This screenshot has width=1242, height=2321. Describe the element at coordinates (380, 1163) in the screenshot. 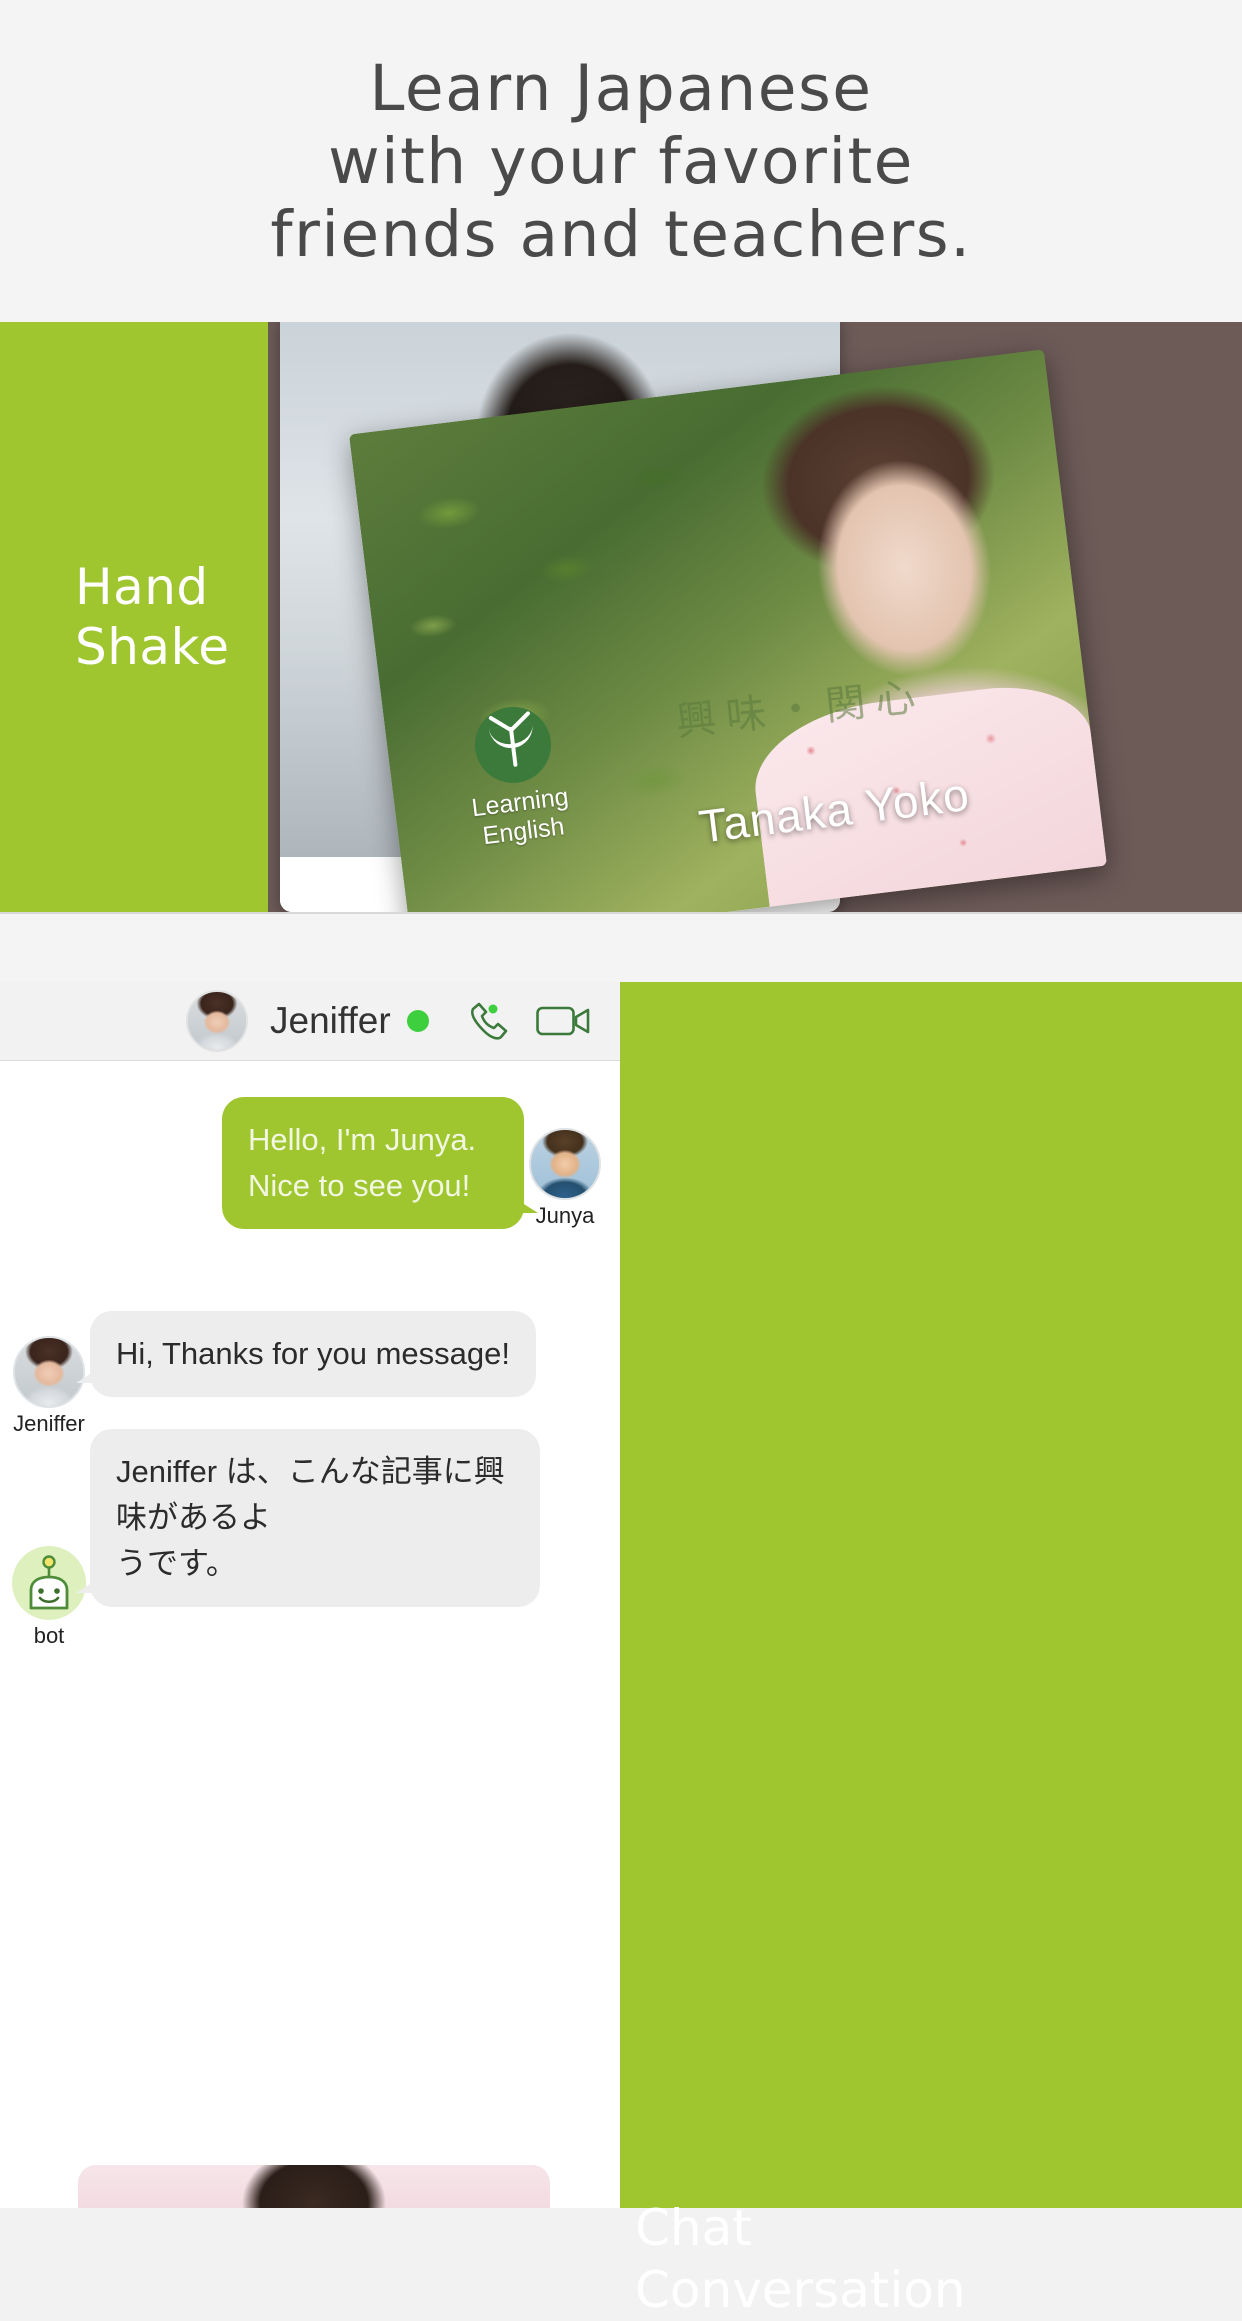

I see `message-bubble-junya: Hello, I'm Junya. Nice to see you!` at that location.